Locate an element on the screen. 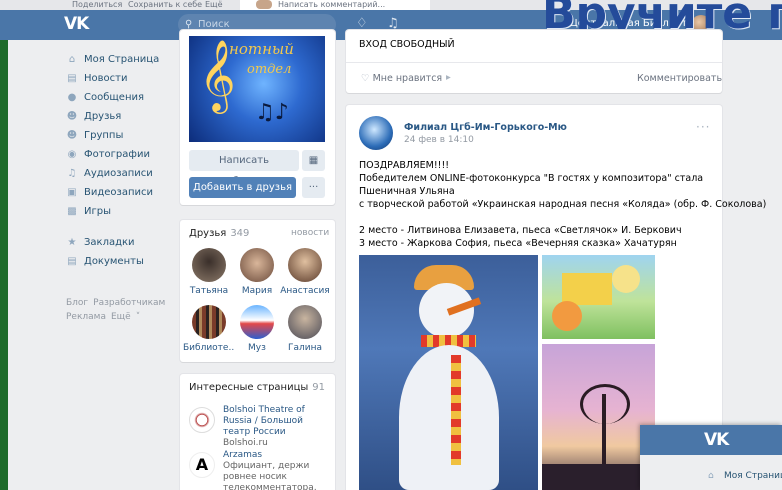 This screenshot has height=490, width=782. share-button: ▸ is located at coordinates (448, 77).